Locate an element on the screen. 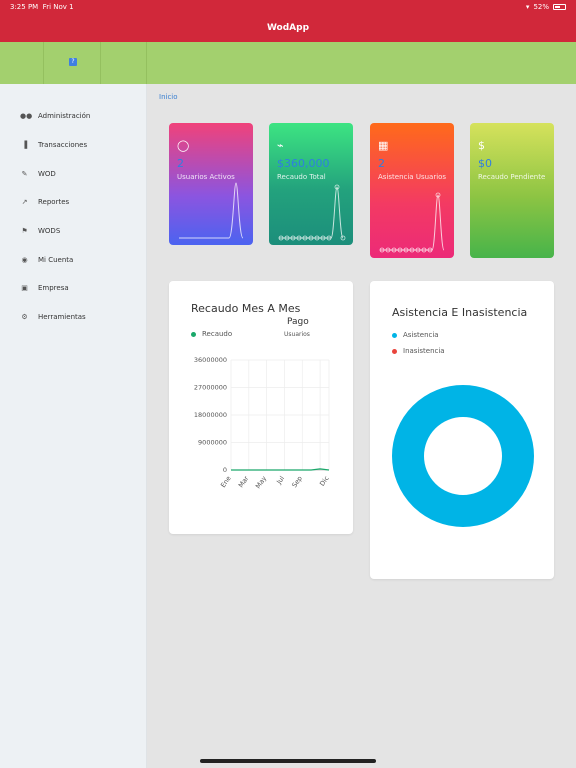 The image size is (576, 768). card-recaudo-pendiente: $ $0 Recaudo Pendiente is located at coordinates (512, 190).